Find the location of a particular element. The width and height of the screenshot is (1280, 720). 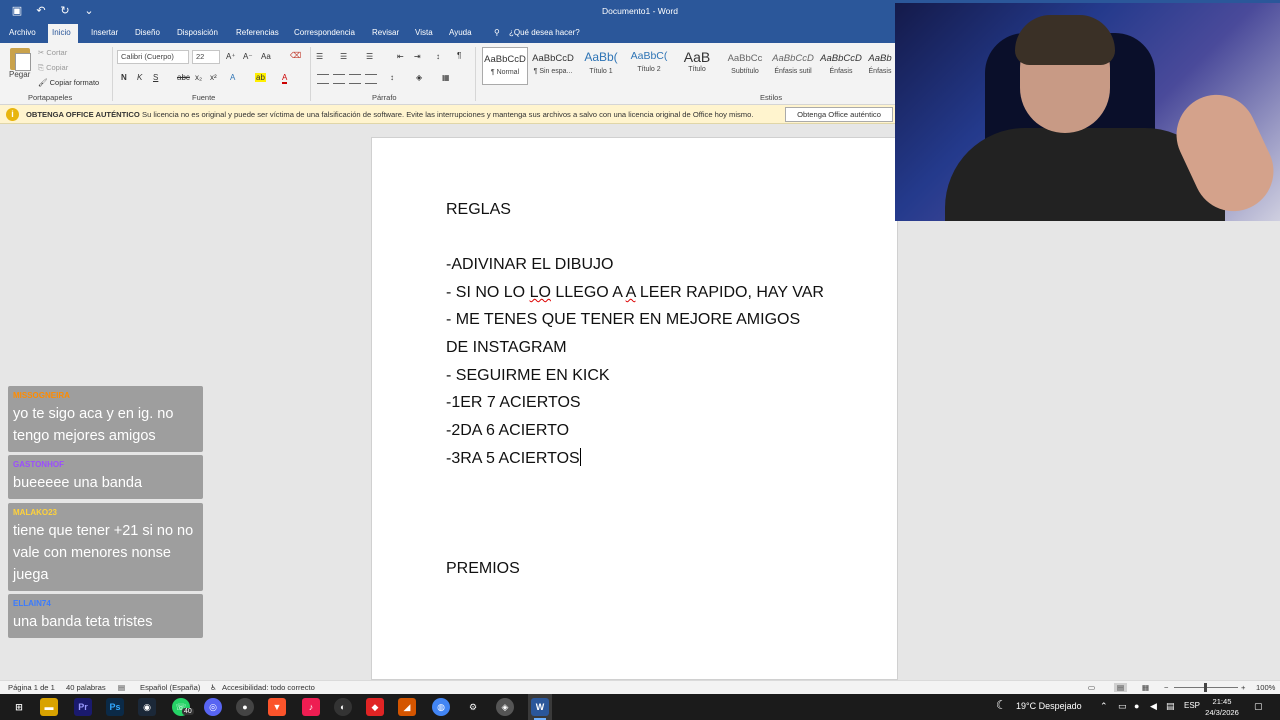

weather-text: 19°C Despejado is located at coordinates (1049, 706).